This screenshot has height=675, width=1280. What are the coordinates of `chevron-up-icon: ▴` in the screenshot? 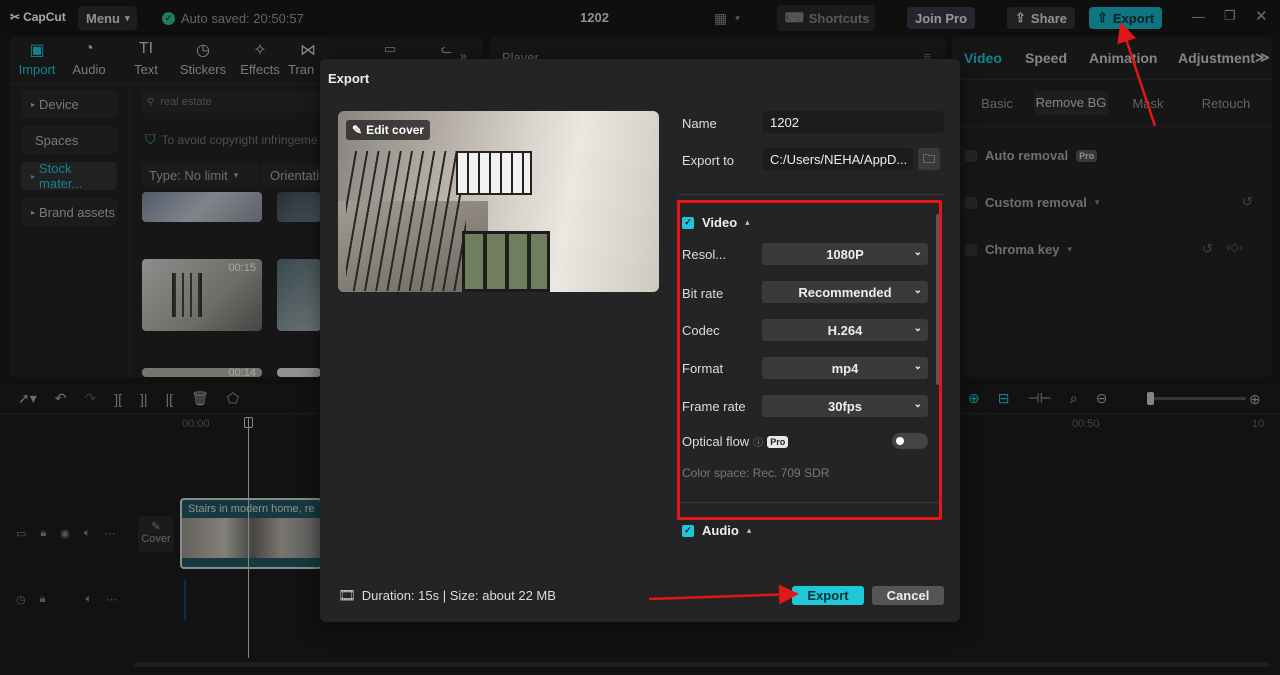 It's located at (749, 530).